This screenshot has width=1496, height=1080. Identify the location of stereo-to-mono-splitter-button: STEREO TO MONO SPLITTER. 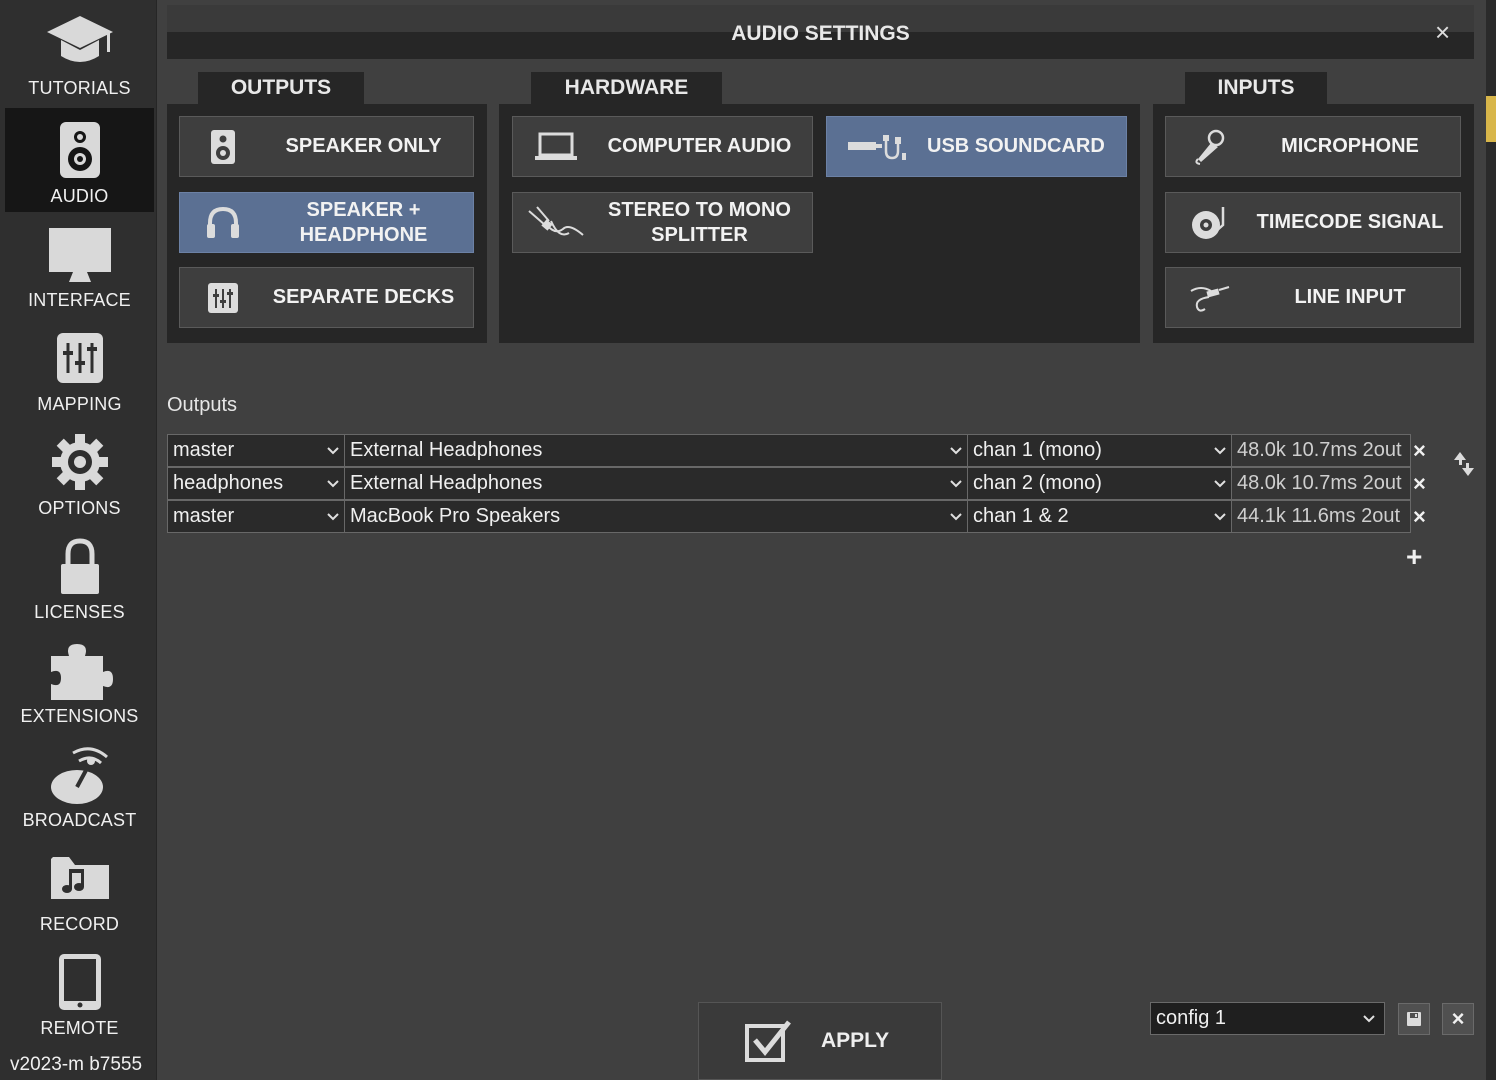
(662, 222).